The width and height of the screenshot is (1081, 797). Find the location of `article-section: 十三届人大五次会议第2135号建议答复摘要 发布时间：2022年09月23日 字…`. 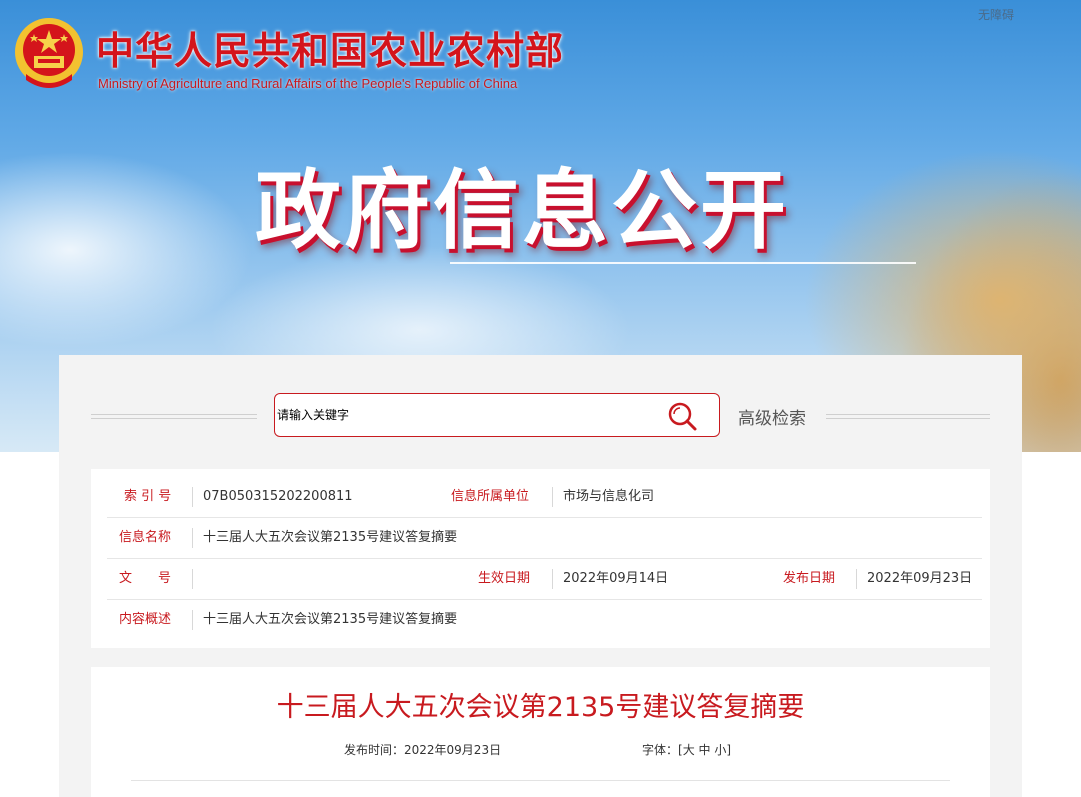

article-section: 十三届人大五次会议第2135号建议答复摘要 发布时间：2022年09月23日 字… is located at coordinates (540, 732).